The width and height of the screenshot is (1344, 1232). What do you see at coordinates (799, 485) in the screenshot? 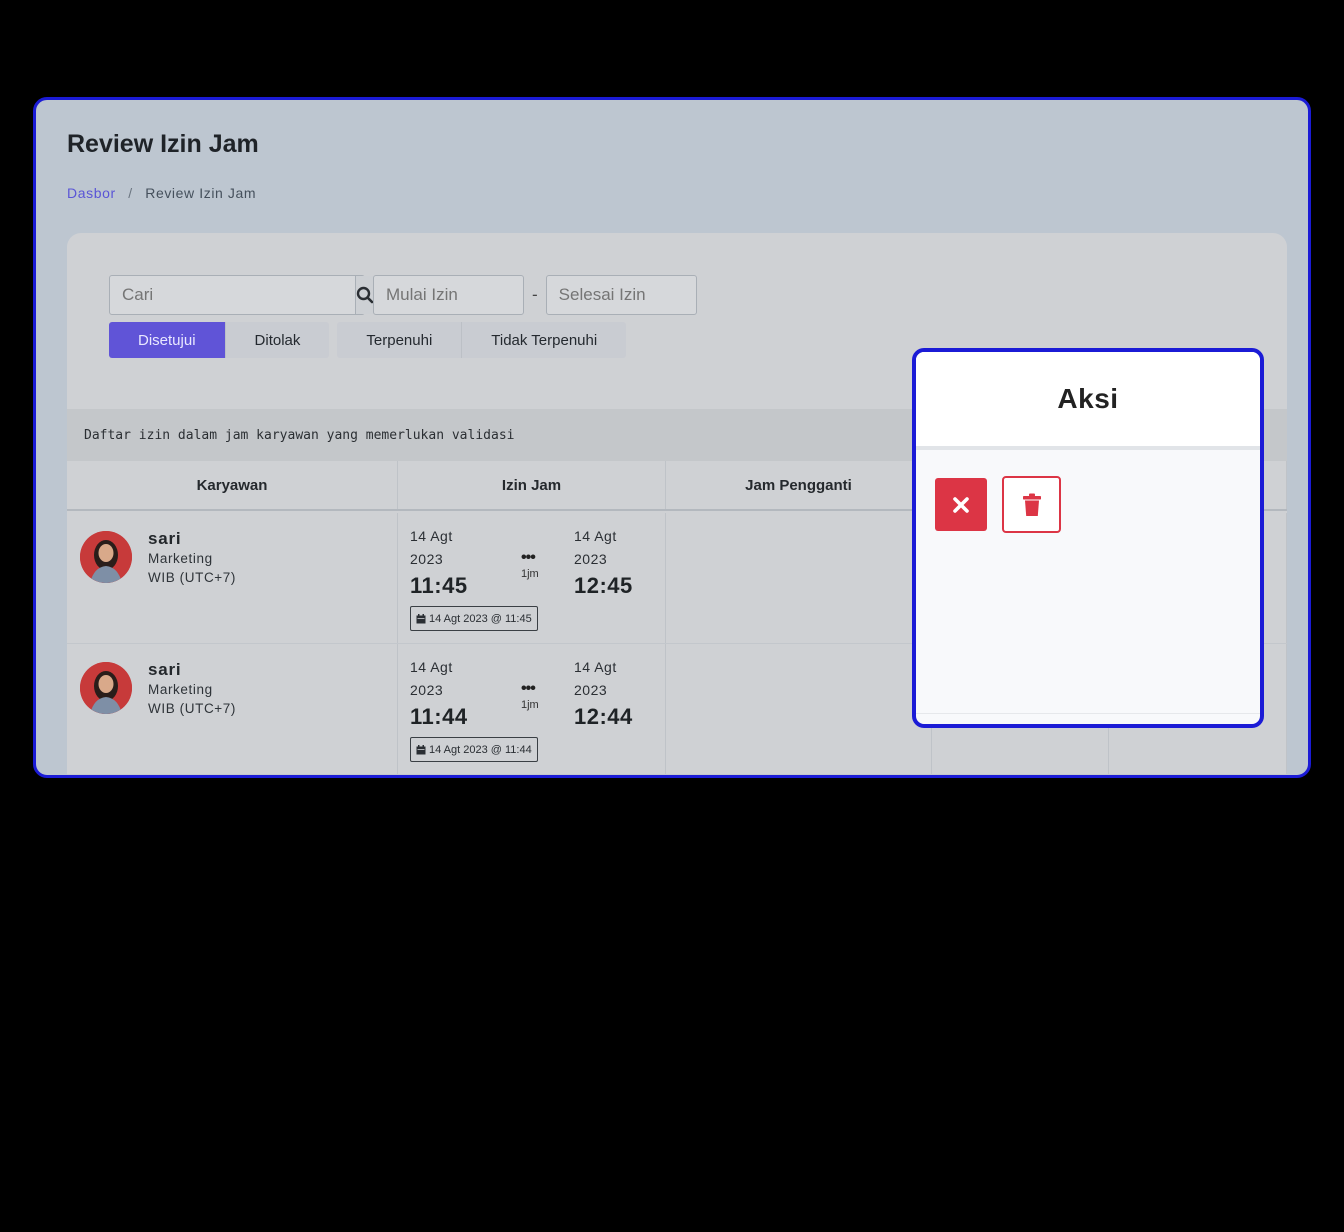
I see `column-header-jam-pengganti: Jam Pengganti` at bounding box center [799, 485].